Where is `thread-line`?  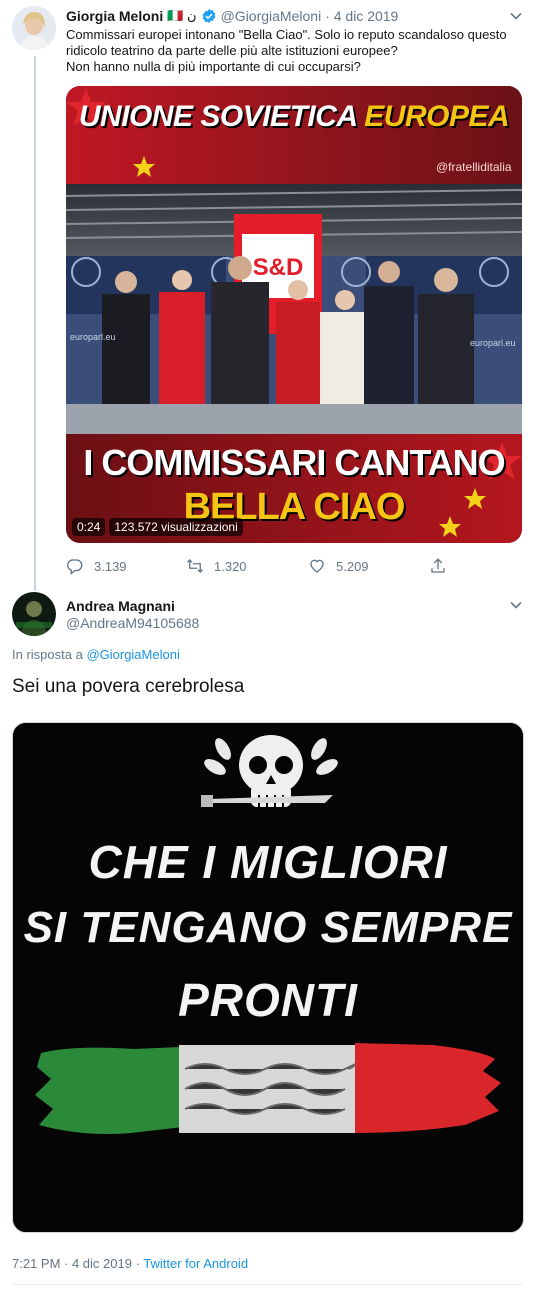
thread-line is located at coordinates (35, 323).